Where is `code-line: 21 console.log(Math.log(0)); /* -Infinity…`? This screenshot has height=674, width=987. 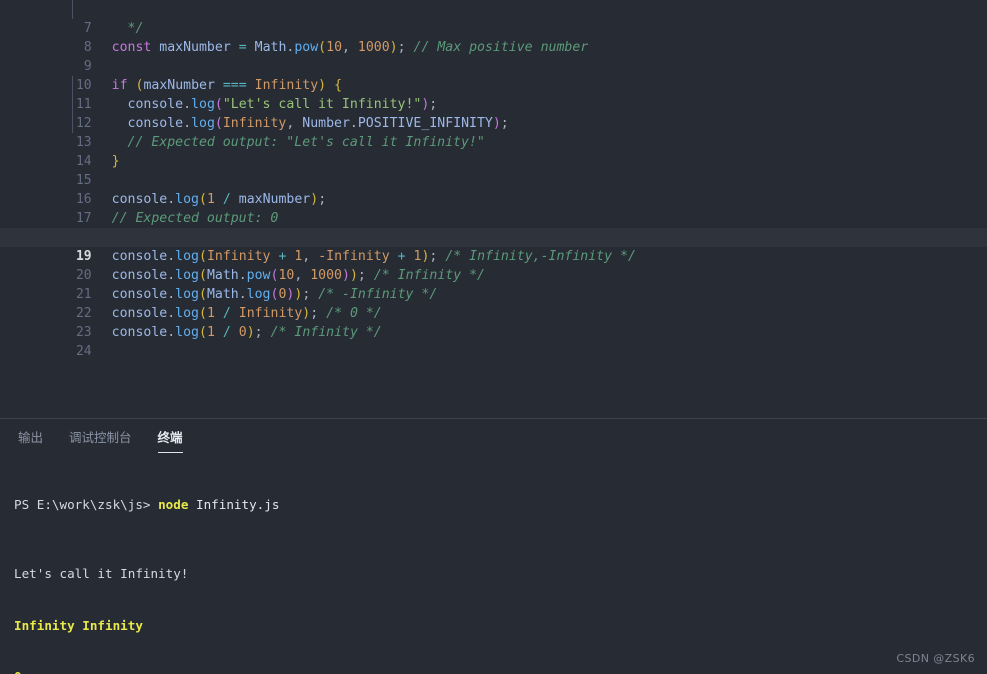 code-line: 21 console.log(Math.log(0)); /* -Infinity… is located at coordinates (493, 284).